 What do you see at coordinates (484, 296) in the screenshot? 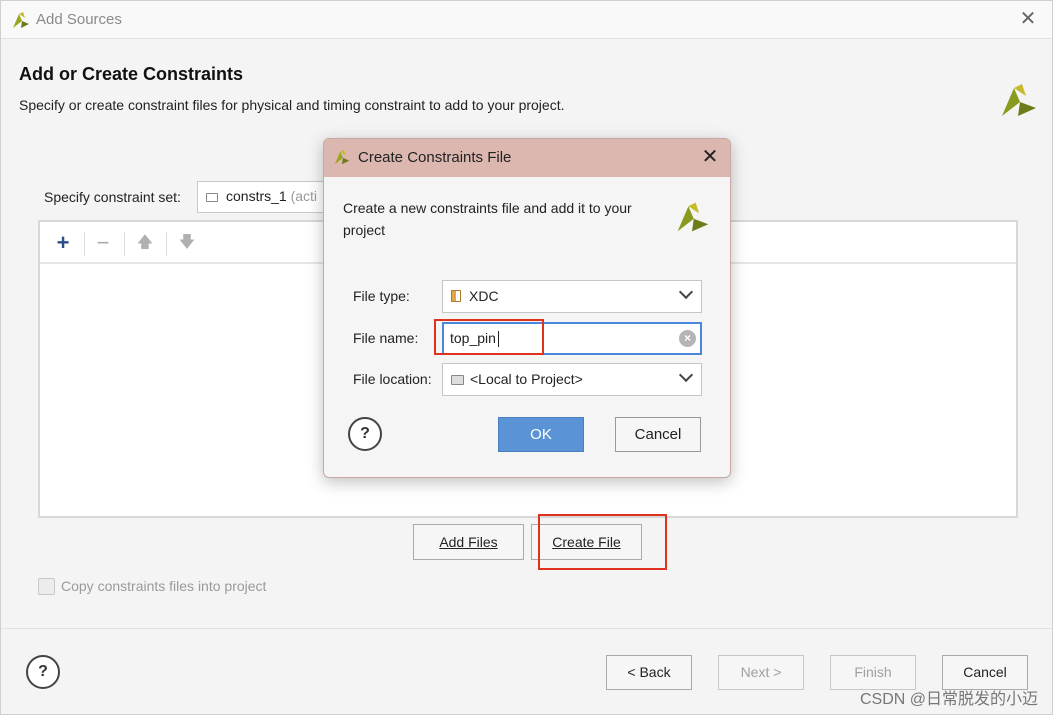
I see `file-type-value: XDC` at bounding box center [484, 296].